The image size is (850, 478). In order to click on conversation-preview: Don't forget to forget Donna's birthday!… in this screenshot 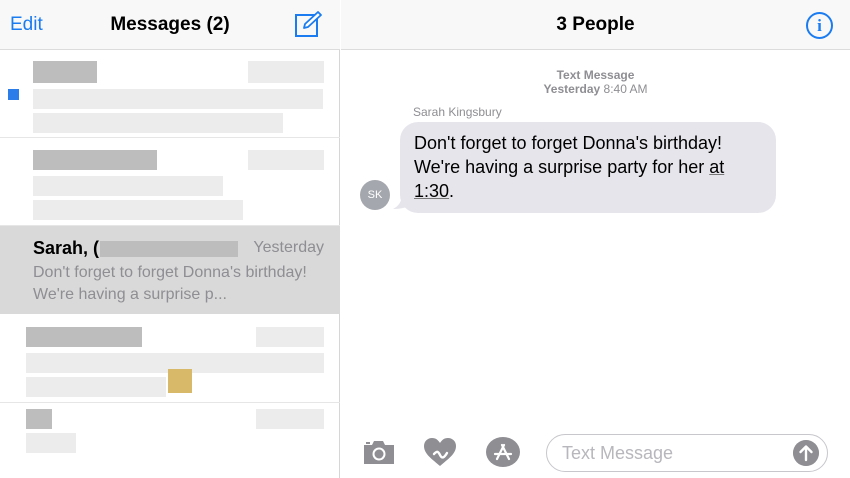, I will do `click(170, 283)`.